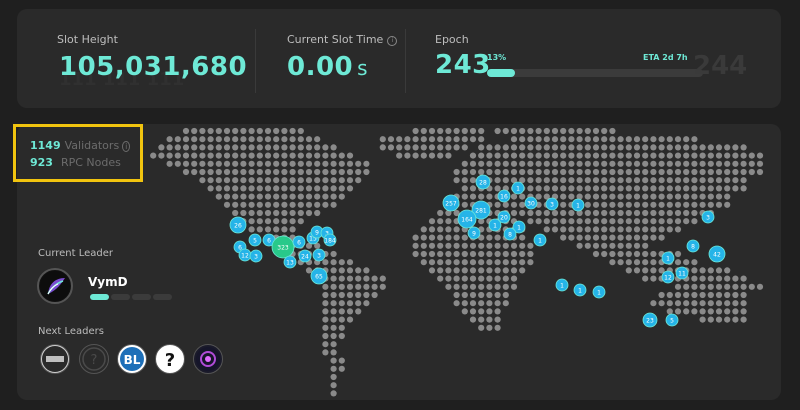 This screenshot has height=410, width=800. I want to click on validator-cluster-marker: 13, so click(290, 262).